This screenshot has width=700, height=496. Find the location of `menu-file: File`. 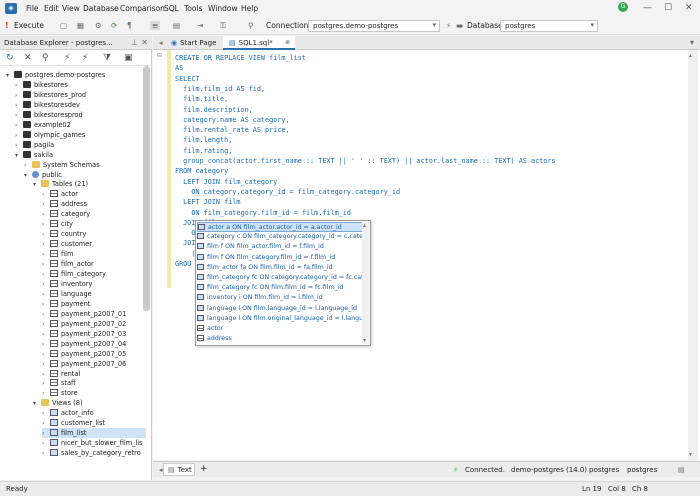

menu-file: File is located at coordinates (32, 8).